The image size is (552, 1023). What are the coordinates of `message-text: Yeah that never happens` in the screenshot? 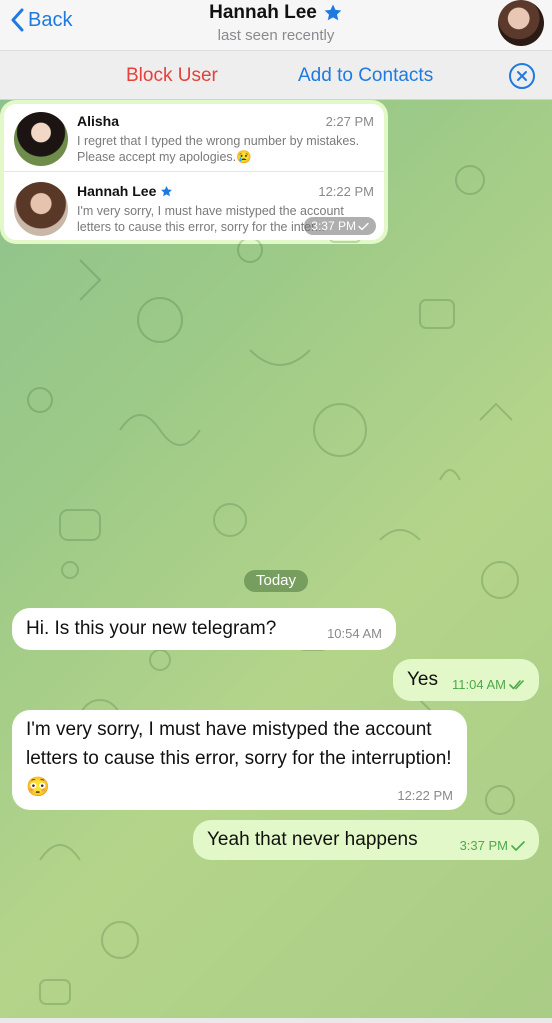 It's located at (312, 839).